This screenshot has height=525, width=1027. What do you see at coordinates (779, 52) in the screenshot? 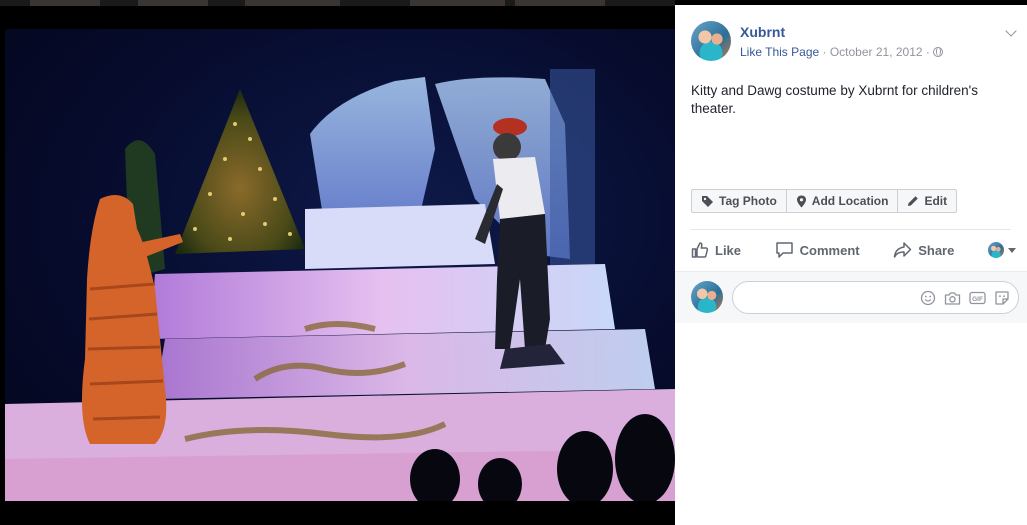
I see `like-page-link: Like This Page` at bounding box center [779, 52].